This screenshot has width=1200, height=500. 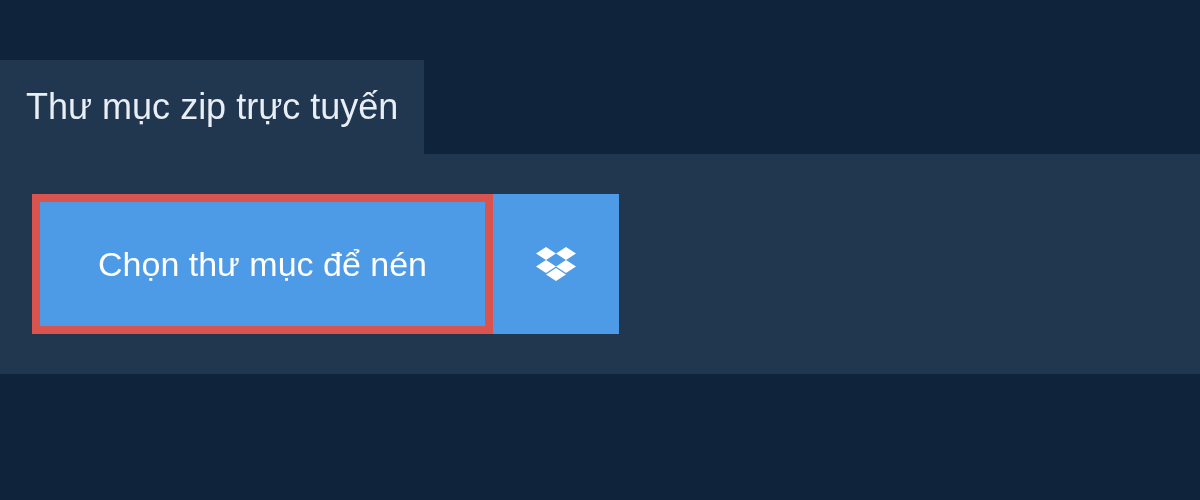 I want to click on dropbox-icon, so click(x=556, y=264).